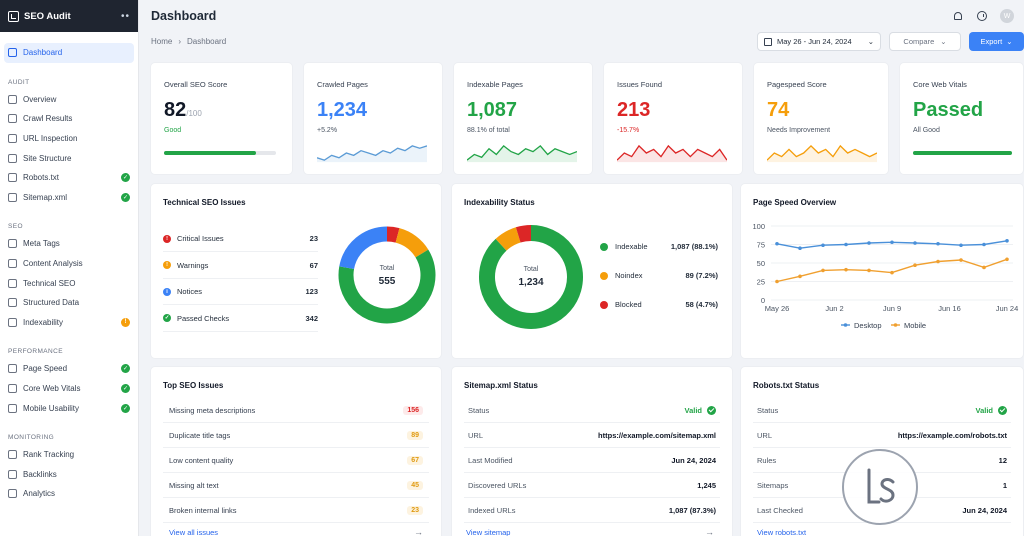  Describe the element at coordinates (125, 322) in the screenshot. I see `warning-icon: !` at that location.